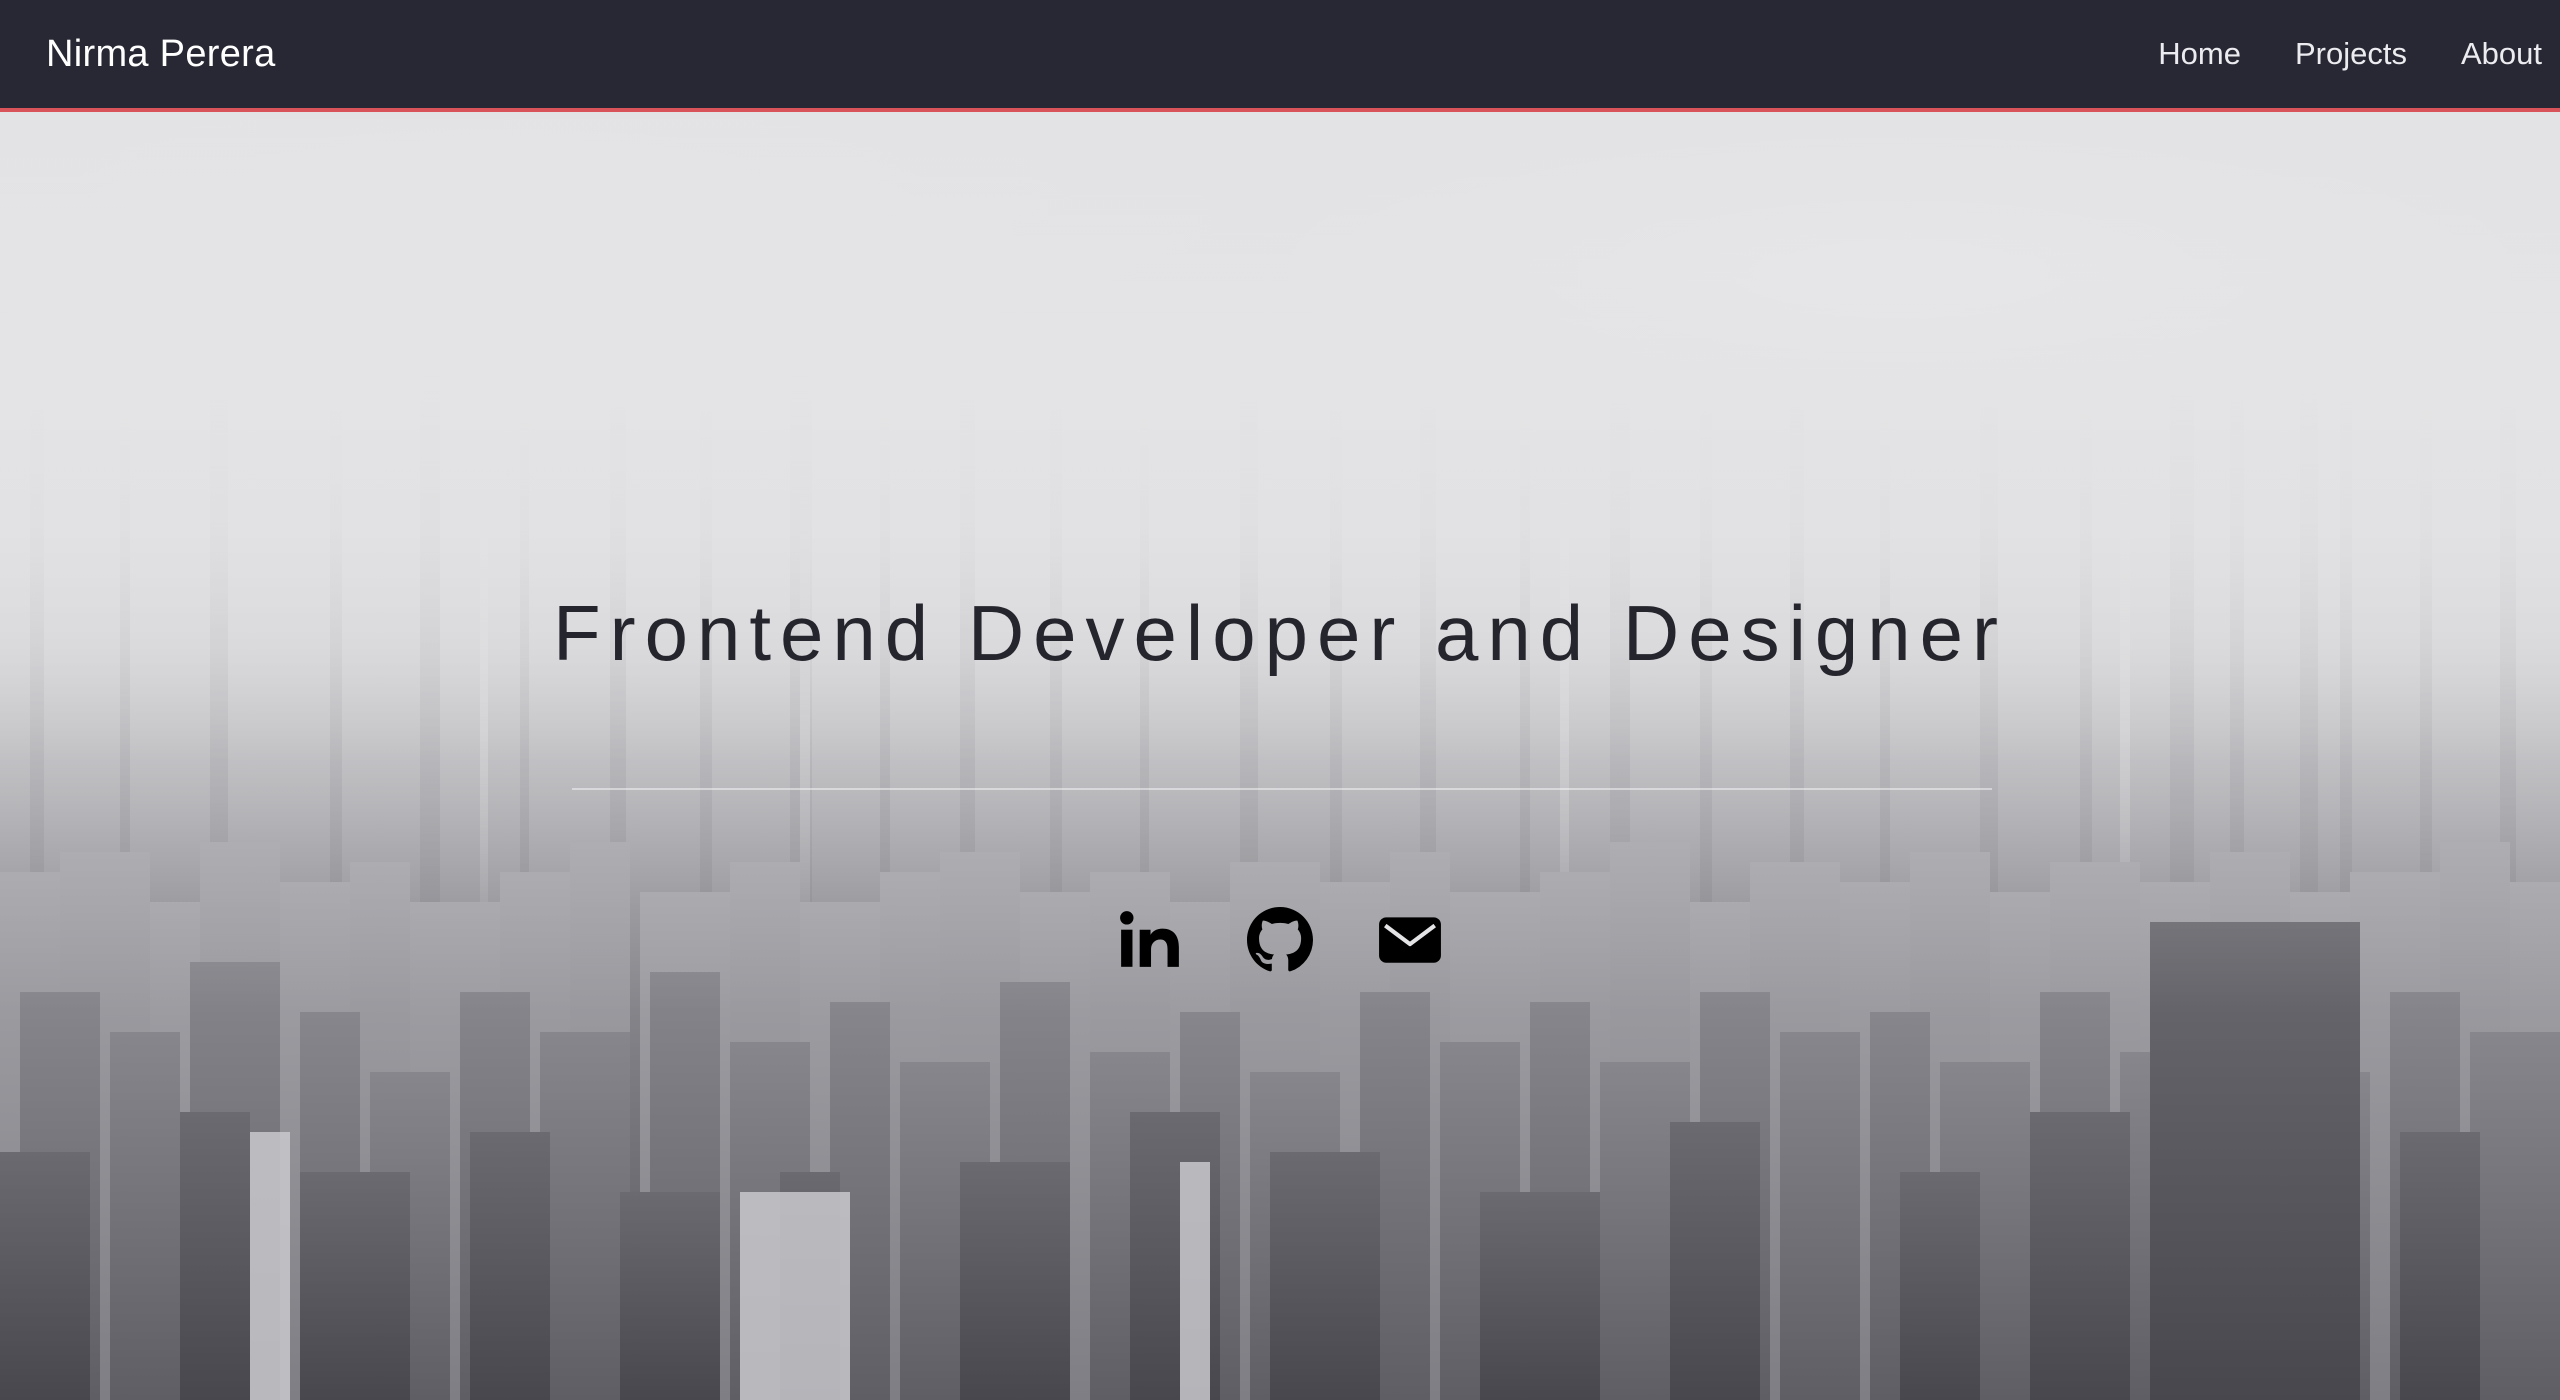 This screenshot has height=1400, width=2560. I want to click on email-link, so click(1410, 940).